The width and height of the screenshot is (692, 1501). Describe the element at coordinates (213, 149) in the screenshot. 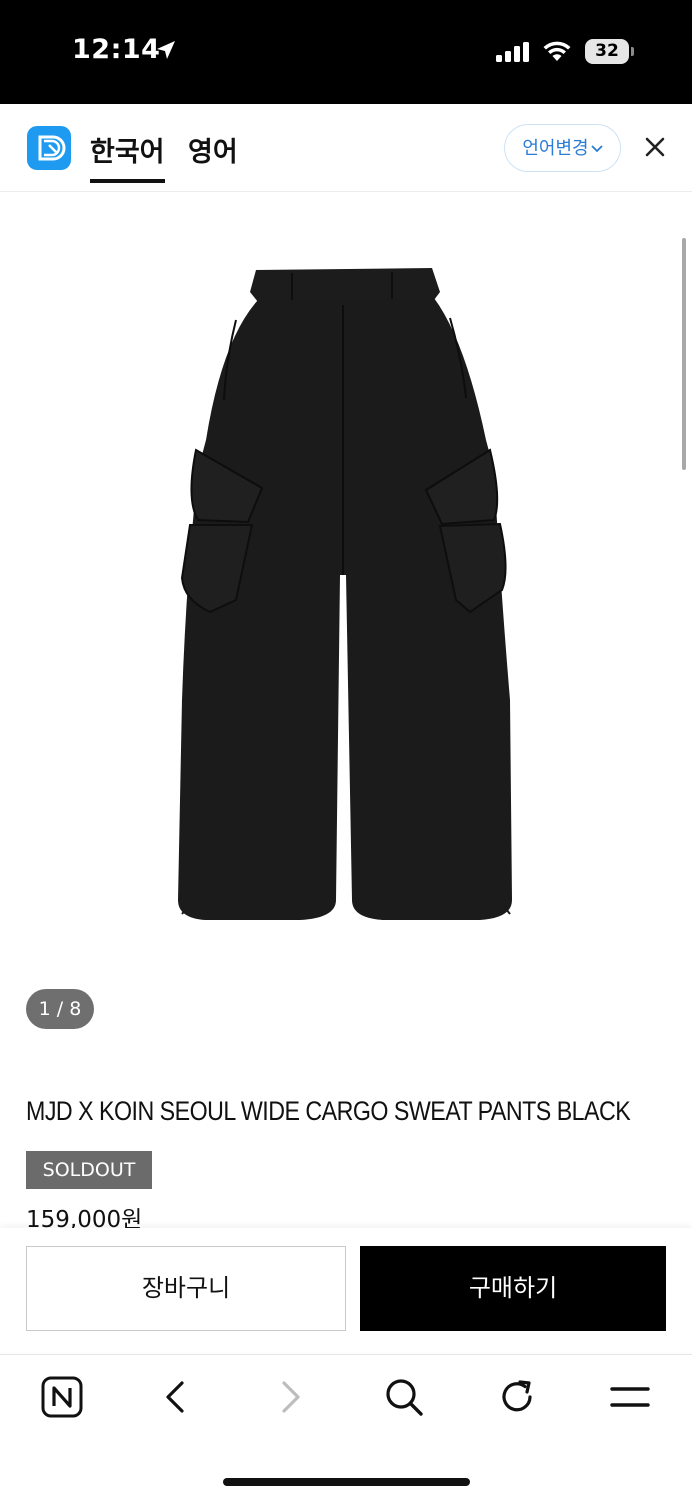

I see `tab-english: 영어` at that location.